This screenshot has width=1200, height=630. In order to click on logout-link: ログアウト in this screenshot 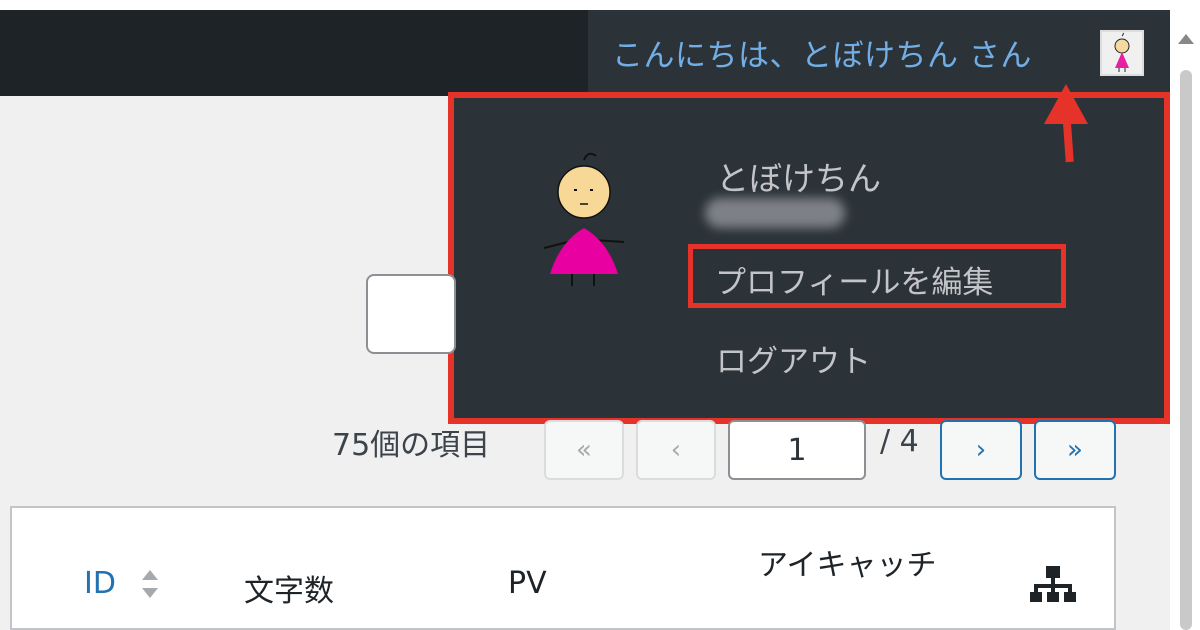, I will do `click(793, 358)`.